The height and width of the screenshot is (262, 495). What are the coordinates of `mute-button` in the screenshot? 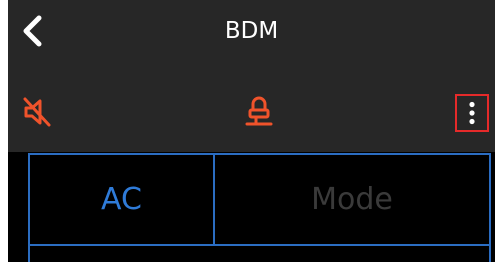 It's located at (37, 112).